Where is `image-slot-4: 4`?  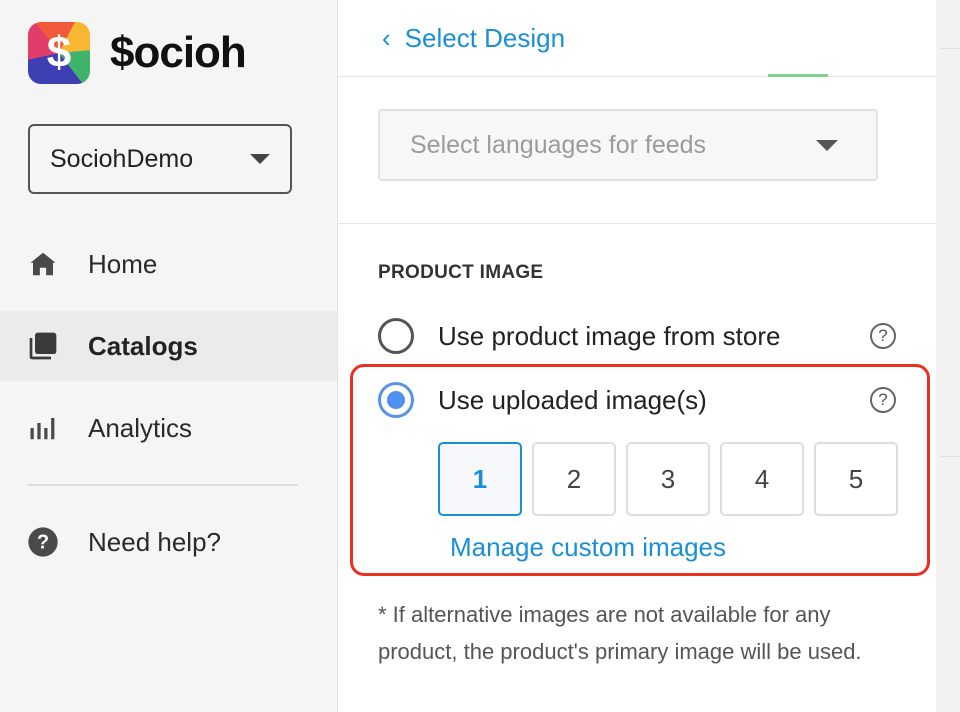
image-slot-4: 4 is located at coordinates (762, 479).